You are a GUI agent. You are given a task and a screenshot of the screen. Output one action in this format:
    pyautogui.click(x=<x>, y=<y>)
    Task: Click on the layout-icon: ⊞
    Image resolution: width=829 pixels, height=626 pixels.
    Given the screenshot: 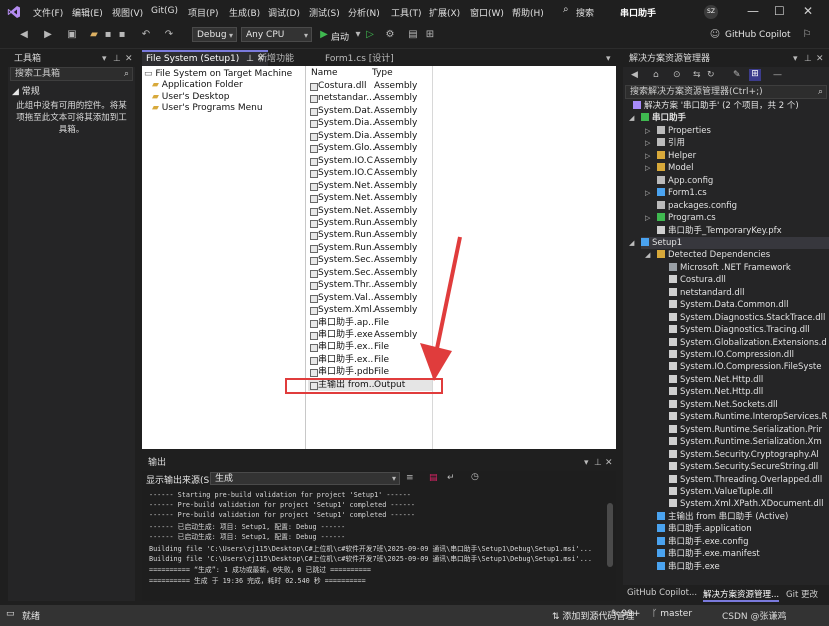 What is the action you would take?
    pyautogui.click(x=430, y=35)
    